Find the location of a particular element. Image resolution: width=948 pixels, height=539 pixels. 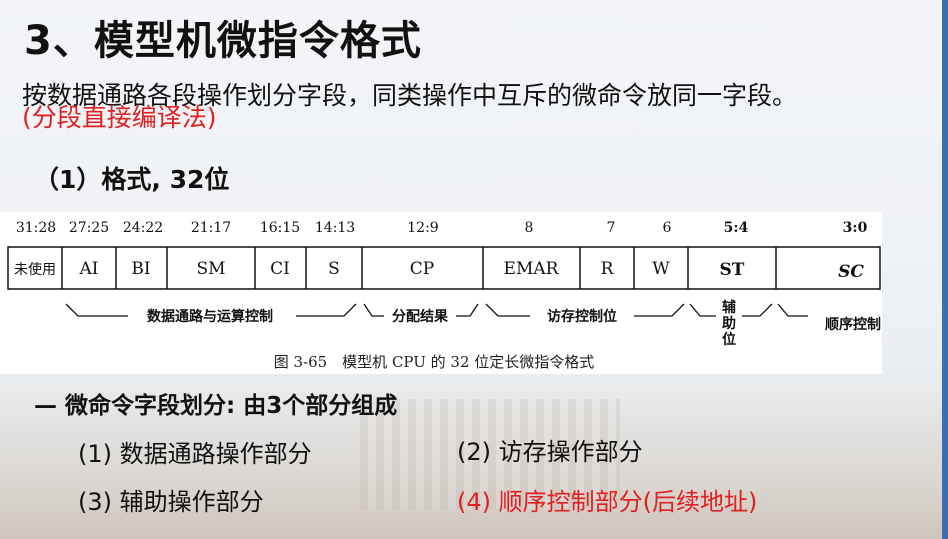

field-r: R is located at coordinates (608, 269).